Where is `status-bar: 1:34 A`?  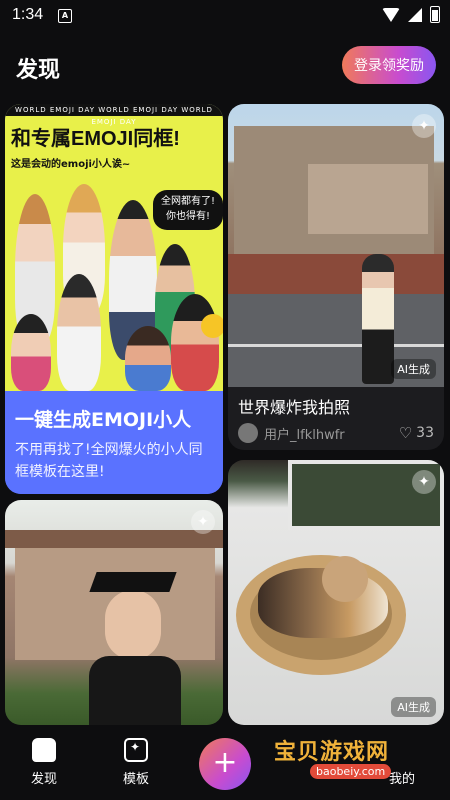
status-bar: 1:34 A is located at coordinates (225, 17).